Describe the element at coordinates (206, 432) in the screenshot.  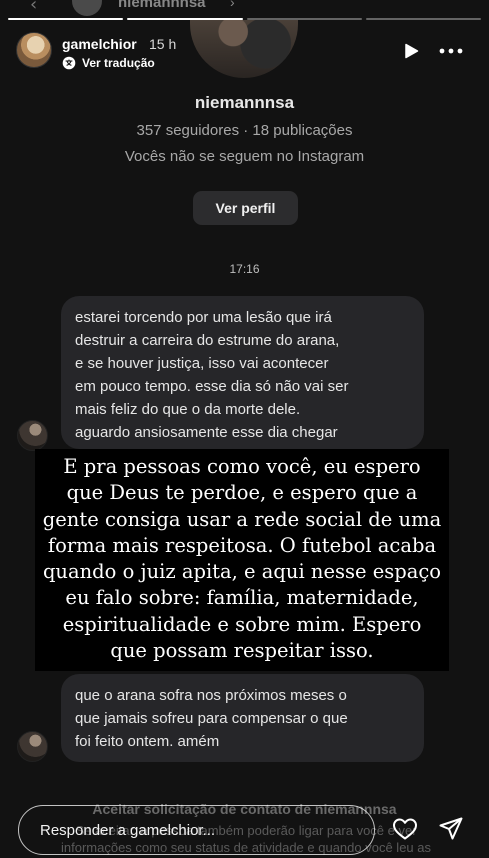
I see `message-line: aguardo ansiosamente esse dia chegar` at that location.